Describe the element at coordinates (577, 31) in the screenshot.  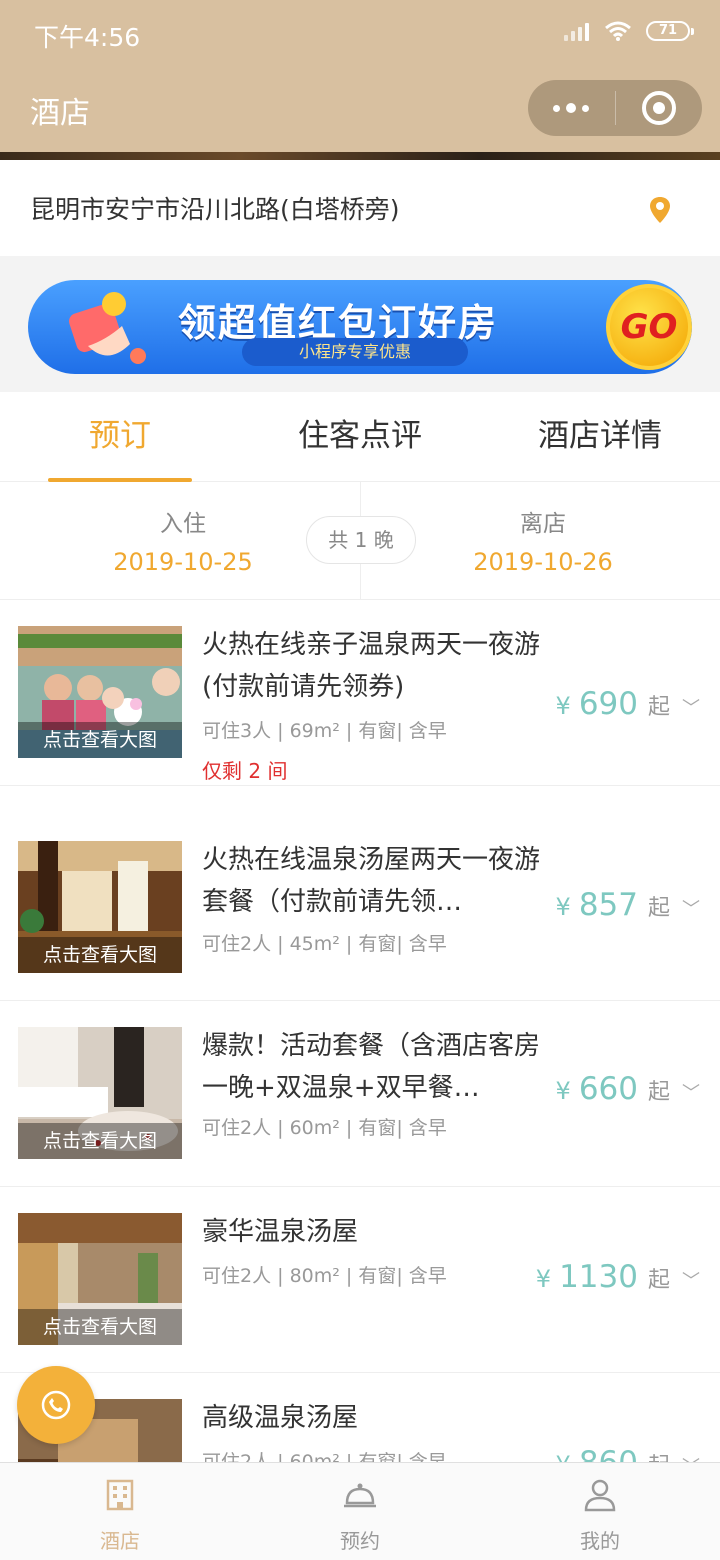
I see `signal-icon` at that location.